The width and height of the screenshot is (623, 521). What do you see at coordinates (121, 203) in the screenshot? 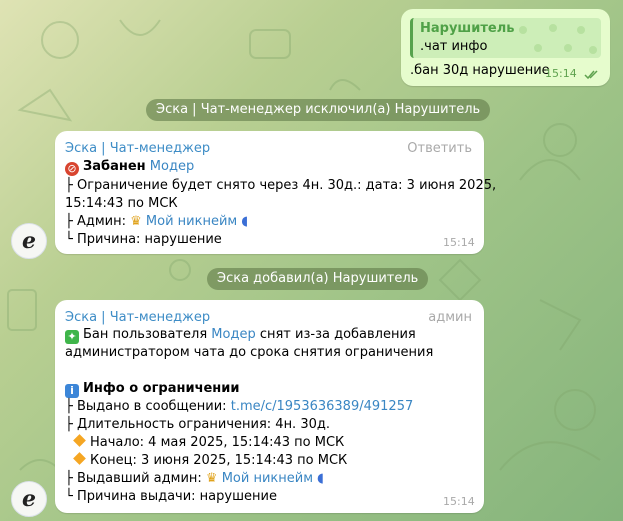
I see `restriction-line-cont: 15:14:43 по МСК` at bounding box center [121, 203].